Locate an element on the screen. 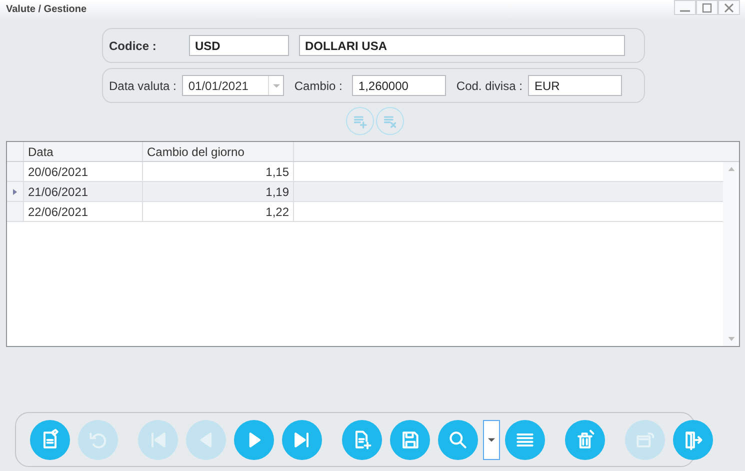  table-row: 21/06/2021 1,19 is located at coordinates (365, 192).